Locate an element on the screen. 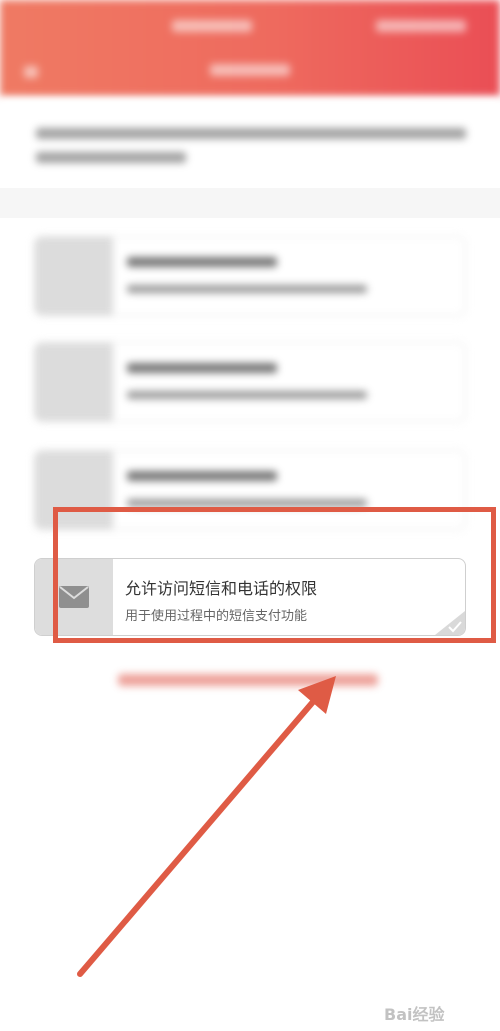  back-icon is located at coordinates (31, 72).